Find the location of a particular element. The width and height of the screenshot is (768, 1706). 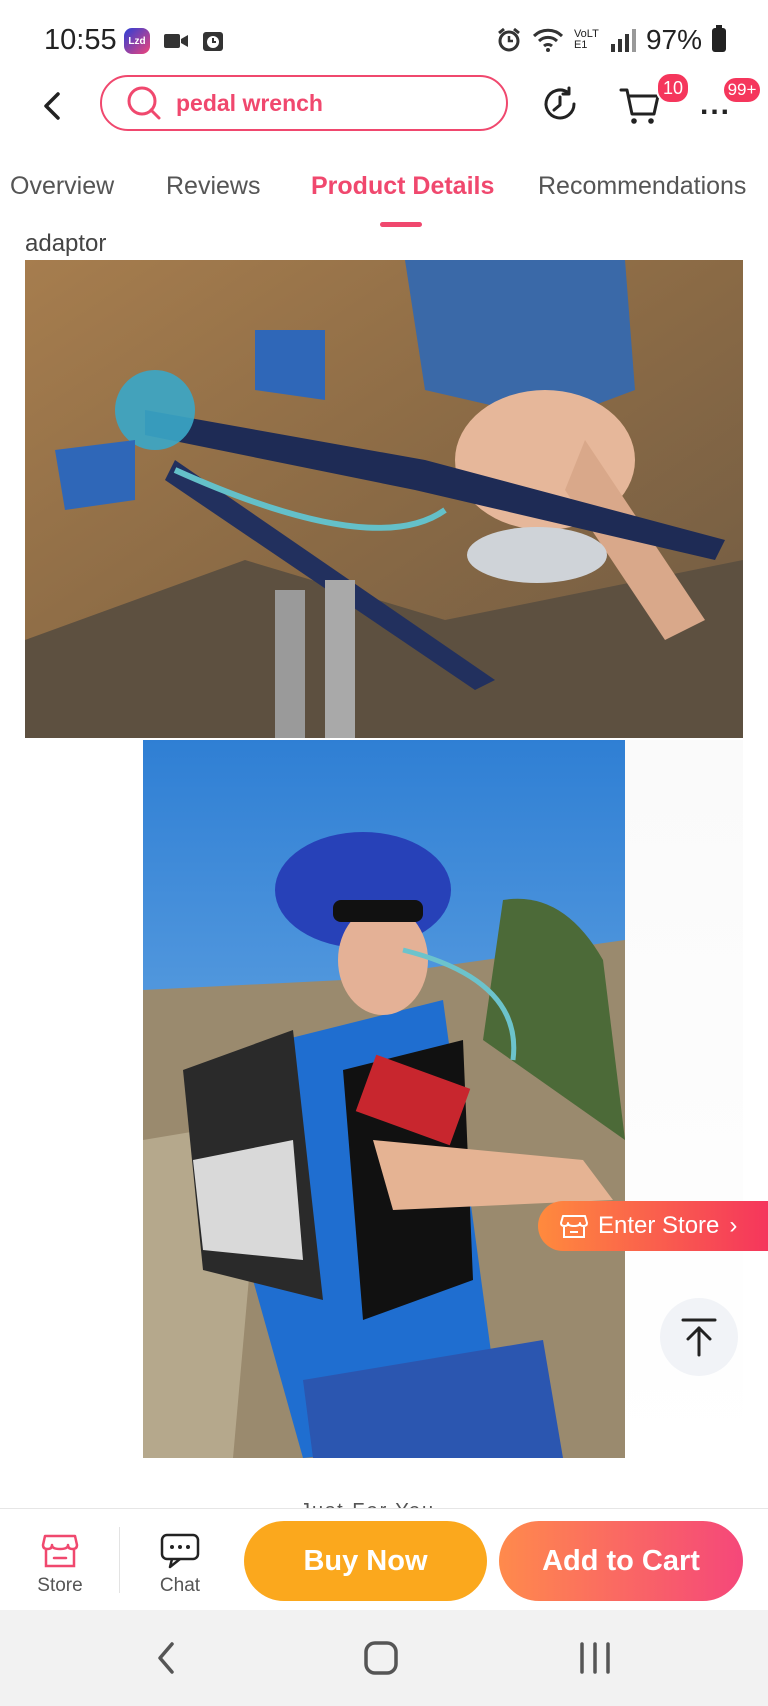

top-header: pedal wrench 10 ... 99+ is located at coordinates (384, 113).